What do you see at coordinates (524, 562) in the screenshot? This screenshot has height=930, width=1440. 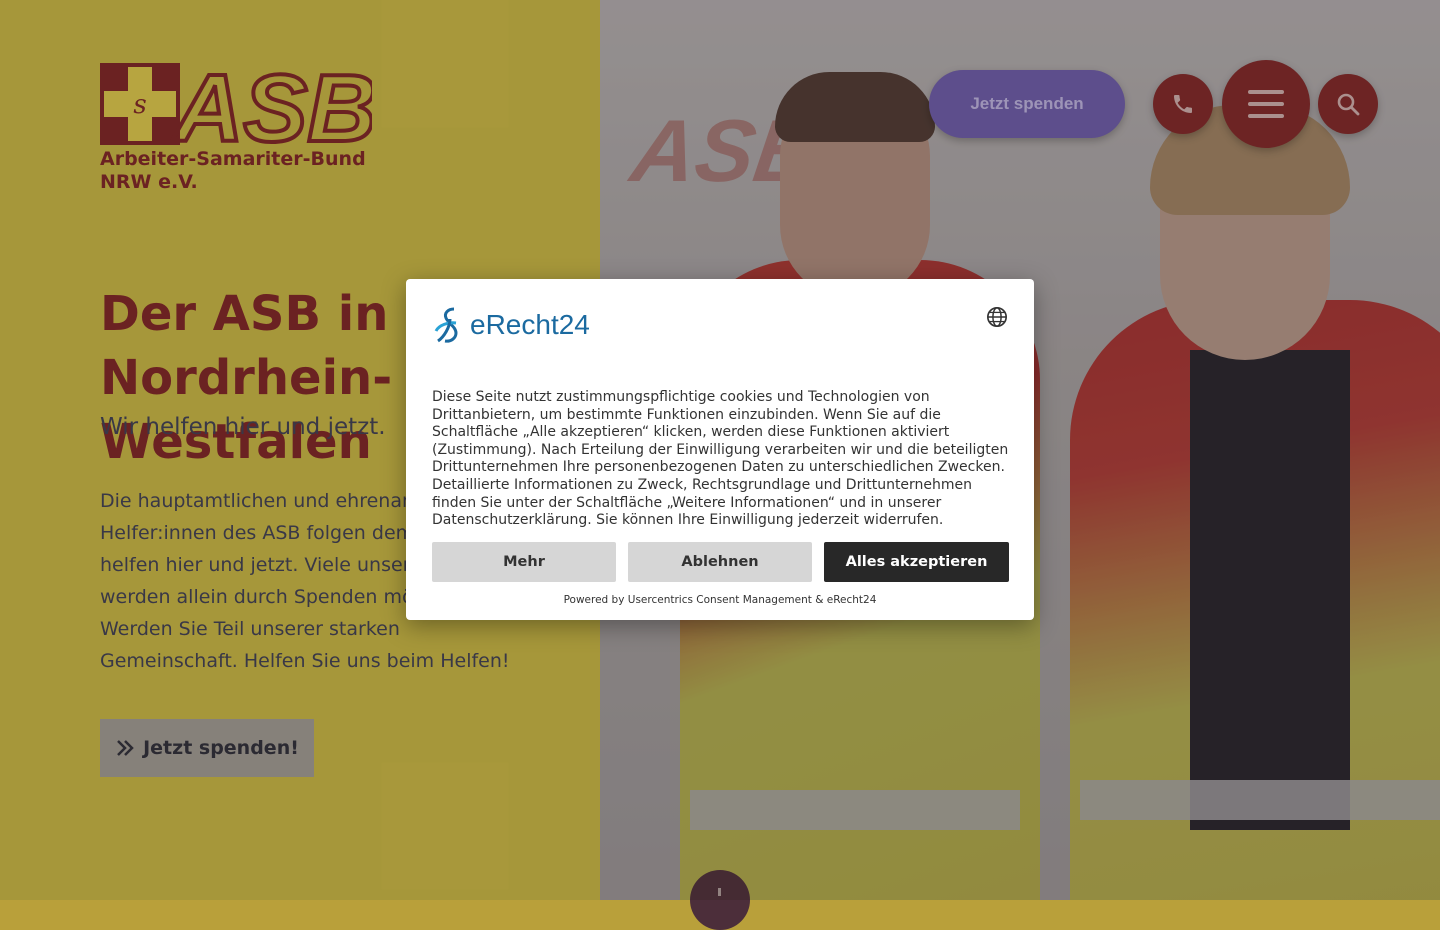 I see `more-button: Mehr` at bounding box center [524, 562].